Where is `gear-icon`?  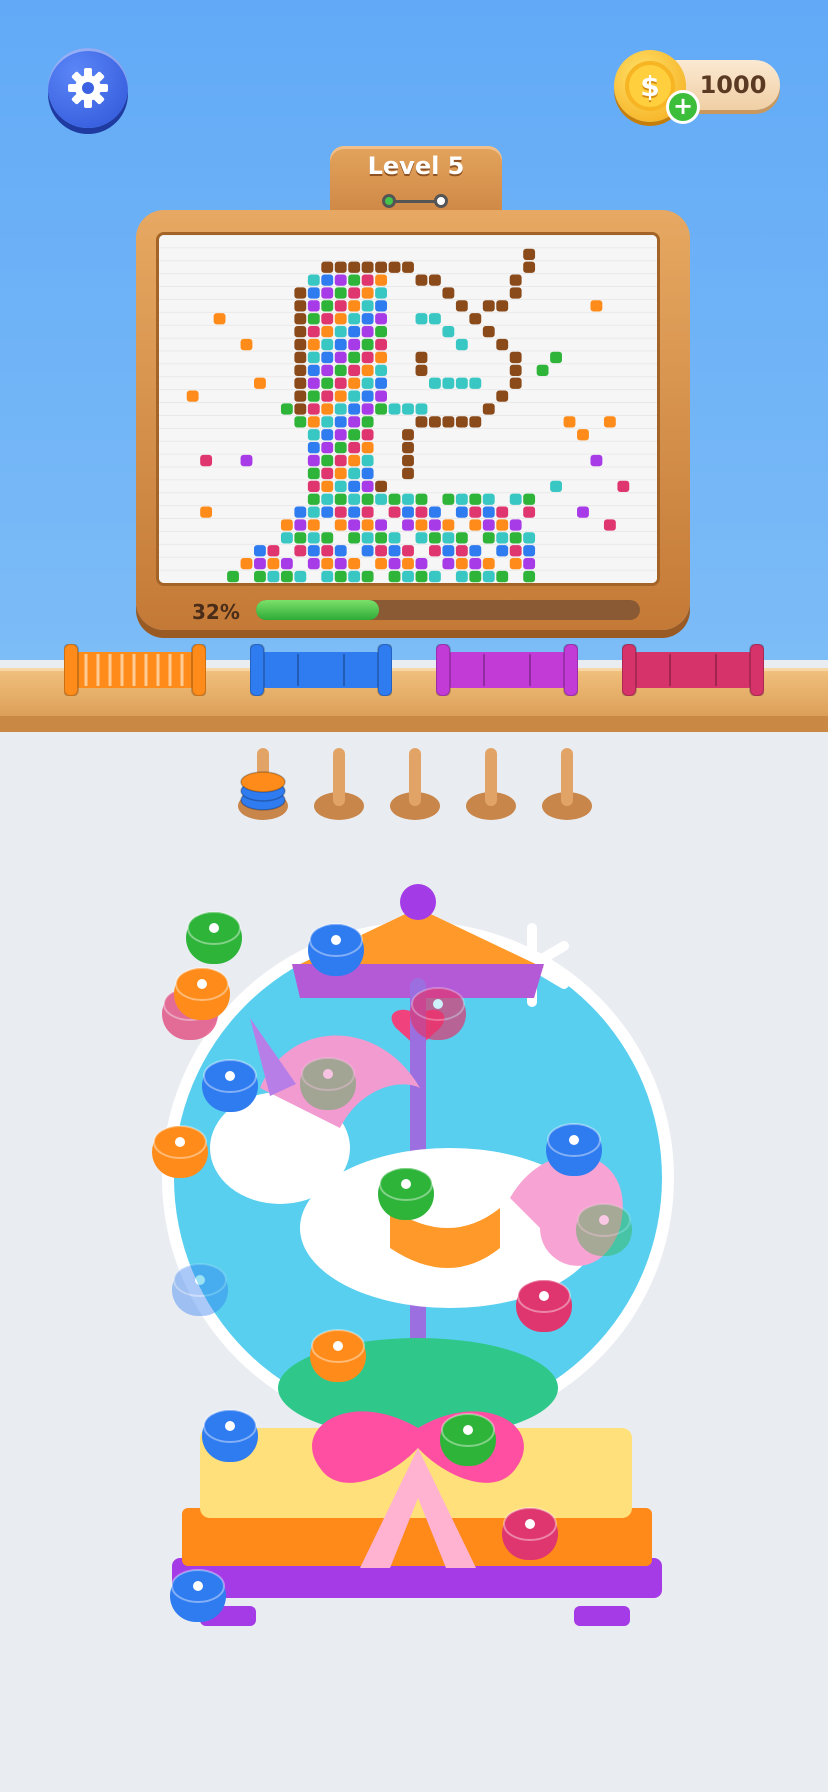
gear-icon is located at coordinates (88, 88).